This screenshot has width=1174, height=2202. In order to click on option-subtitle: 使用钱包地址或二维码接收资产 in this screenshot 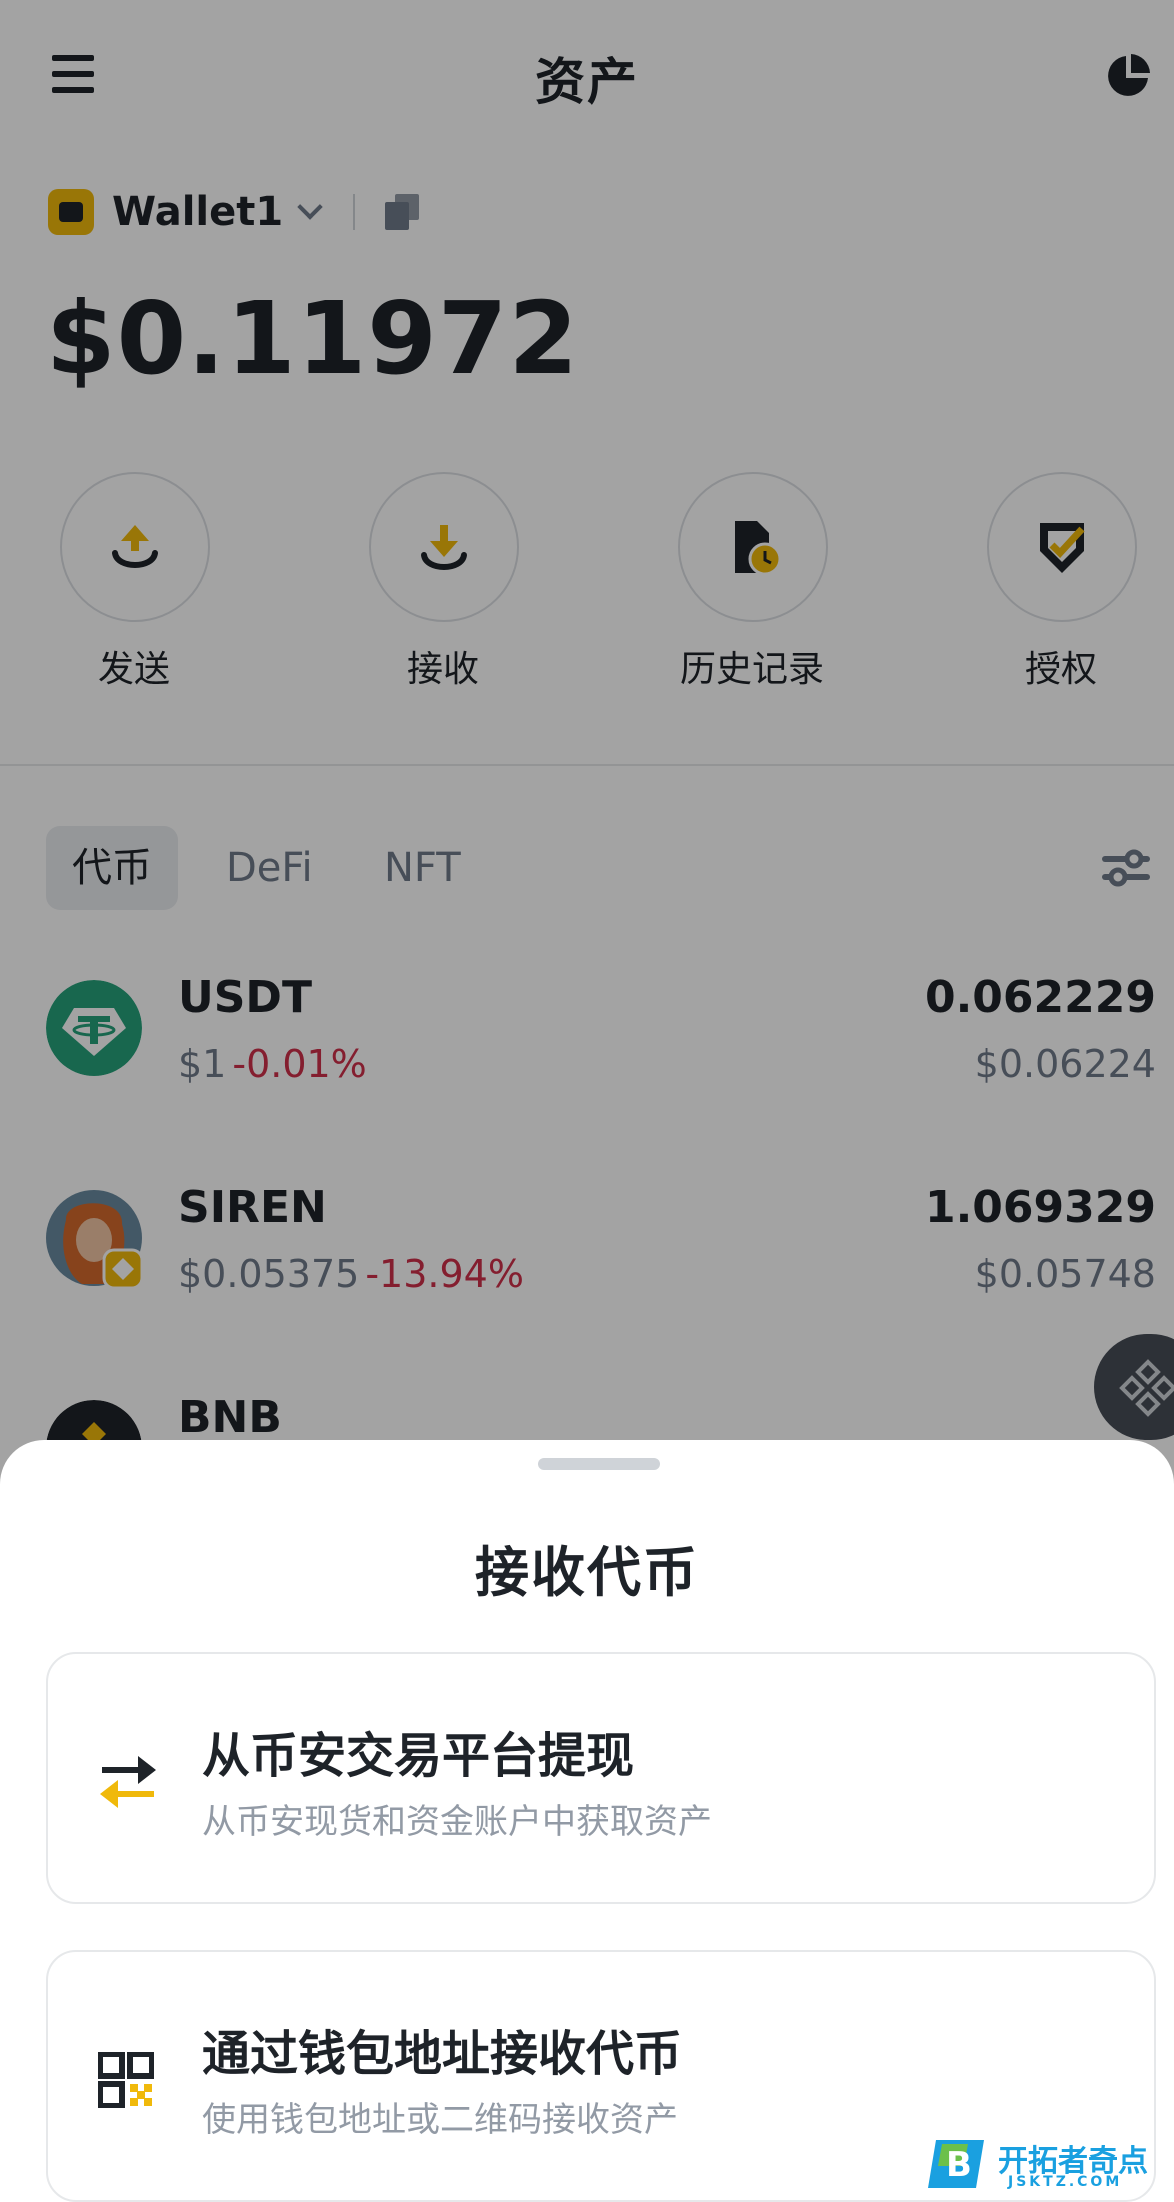, I will do `click(440, 2120)`.